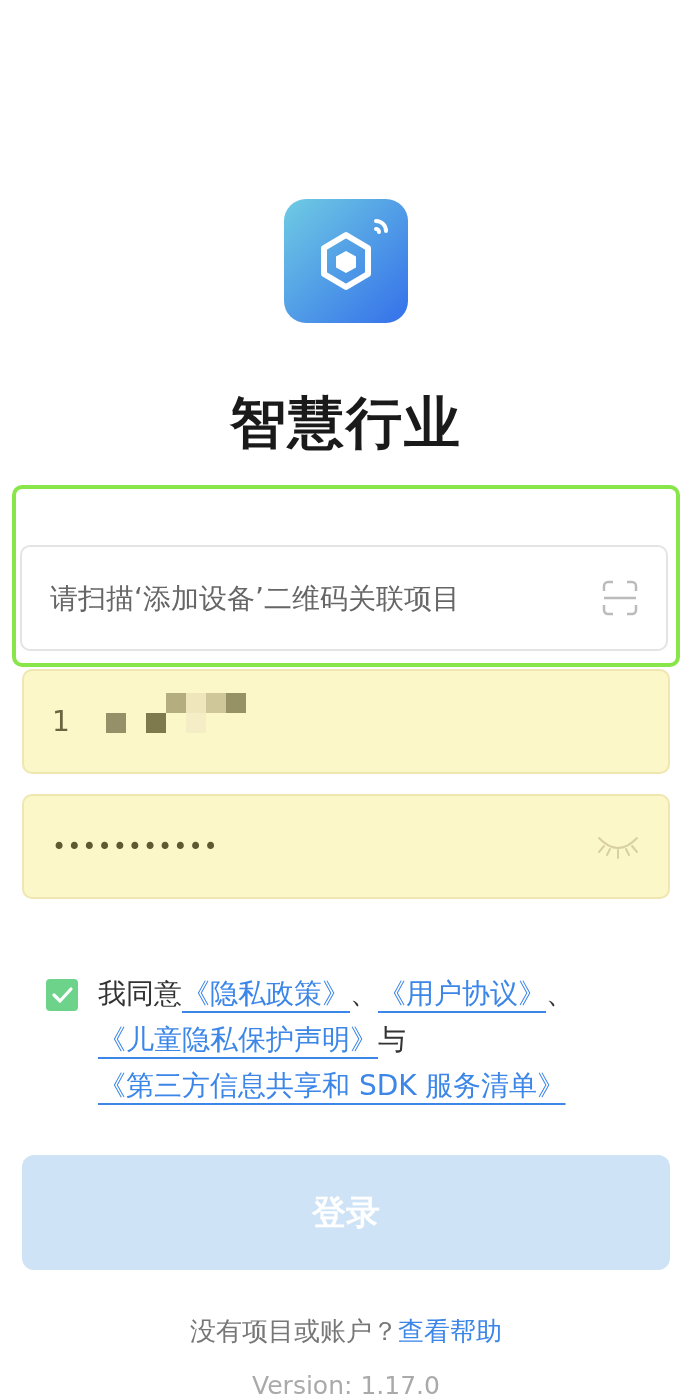  What do you see at coordinates (346, 423) in the screenshot?
I see `app-title: 智慧行业` at bounding box center [346, 423].